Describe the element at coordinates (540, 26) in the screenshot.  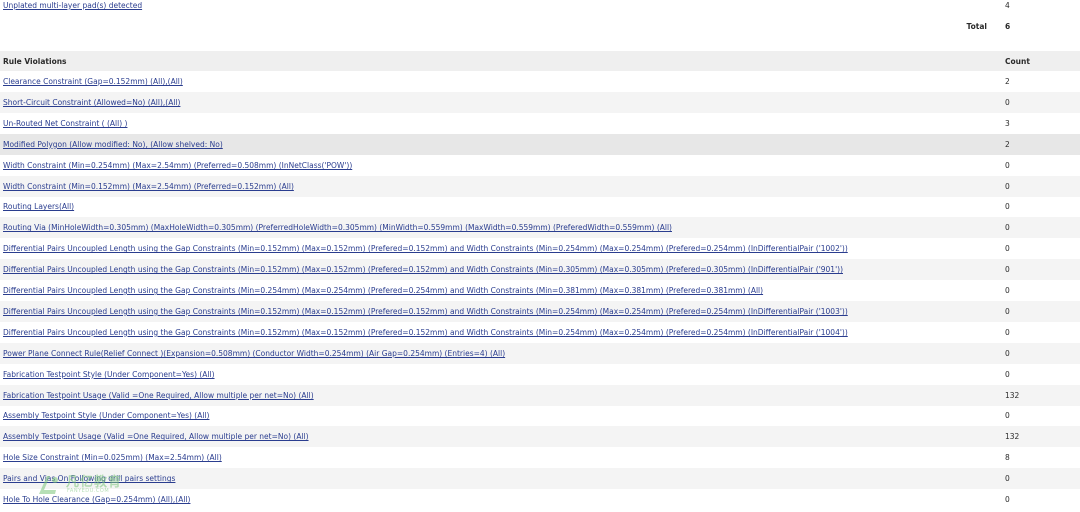
I see `total-row: Total 6` at that location.